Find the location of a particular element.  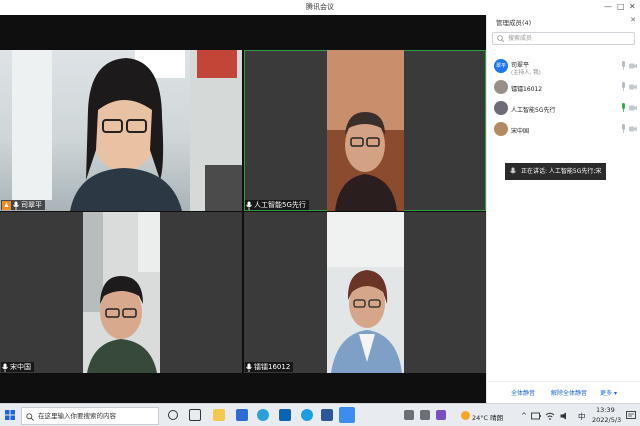

taskbar-search-placeholder: 在这里输入你要搜索的内容 is located at coordinates (77, 416).